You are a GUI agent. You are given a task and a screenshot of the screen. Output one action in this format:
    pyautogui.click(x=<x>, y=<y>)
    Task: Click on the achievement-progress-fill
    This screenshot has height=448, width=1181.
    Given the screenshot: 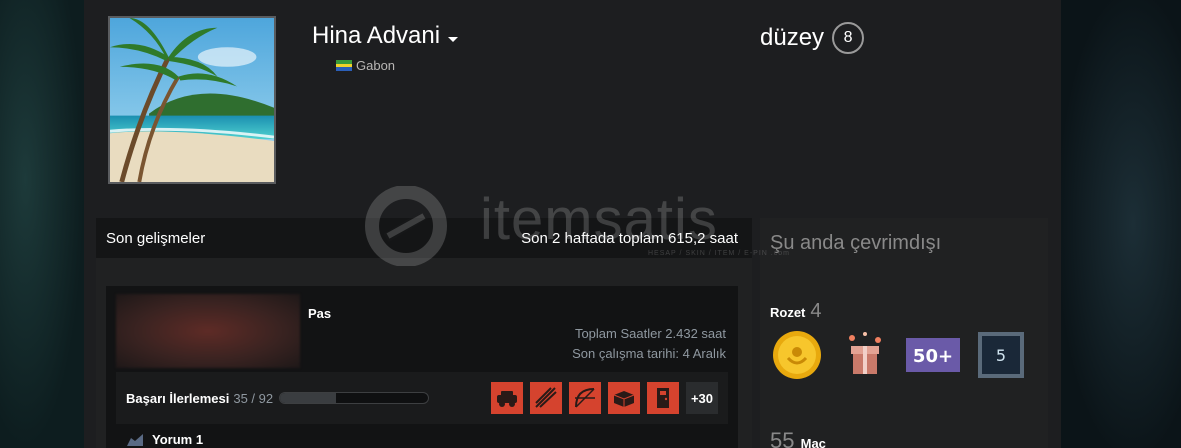 What is the action you would take?
    pyautogui.click(x=308, y=398)
    